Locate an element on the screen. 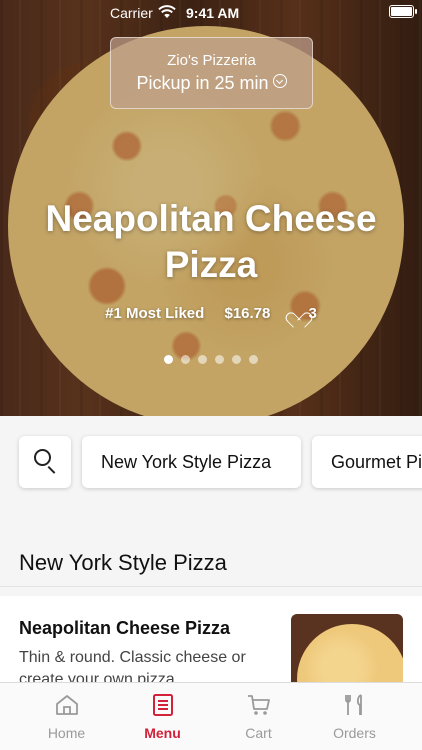 The image size is (422, 750). tab-orders: Orders is located at coordinates (354, 716).